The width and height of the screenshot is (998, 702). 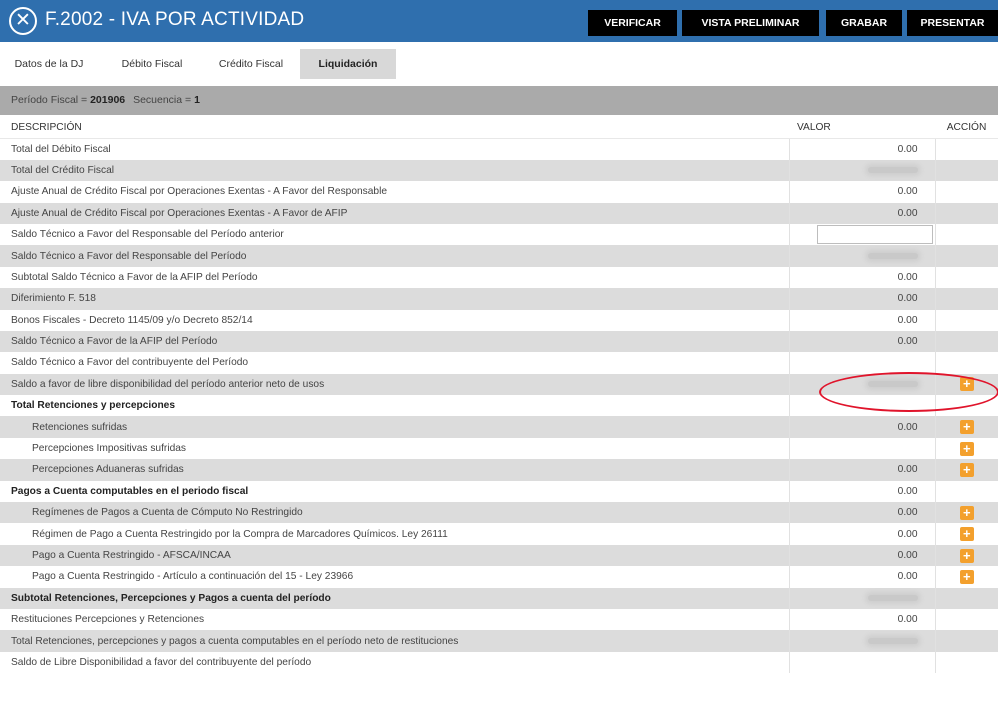 What do you see at coordinates (49, 64) in the screenshot?
I see `tab-datos-dj: Datos de la DJ` at bounding box center [49, 64].